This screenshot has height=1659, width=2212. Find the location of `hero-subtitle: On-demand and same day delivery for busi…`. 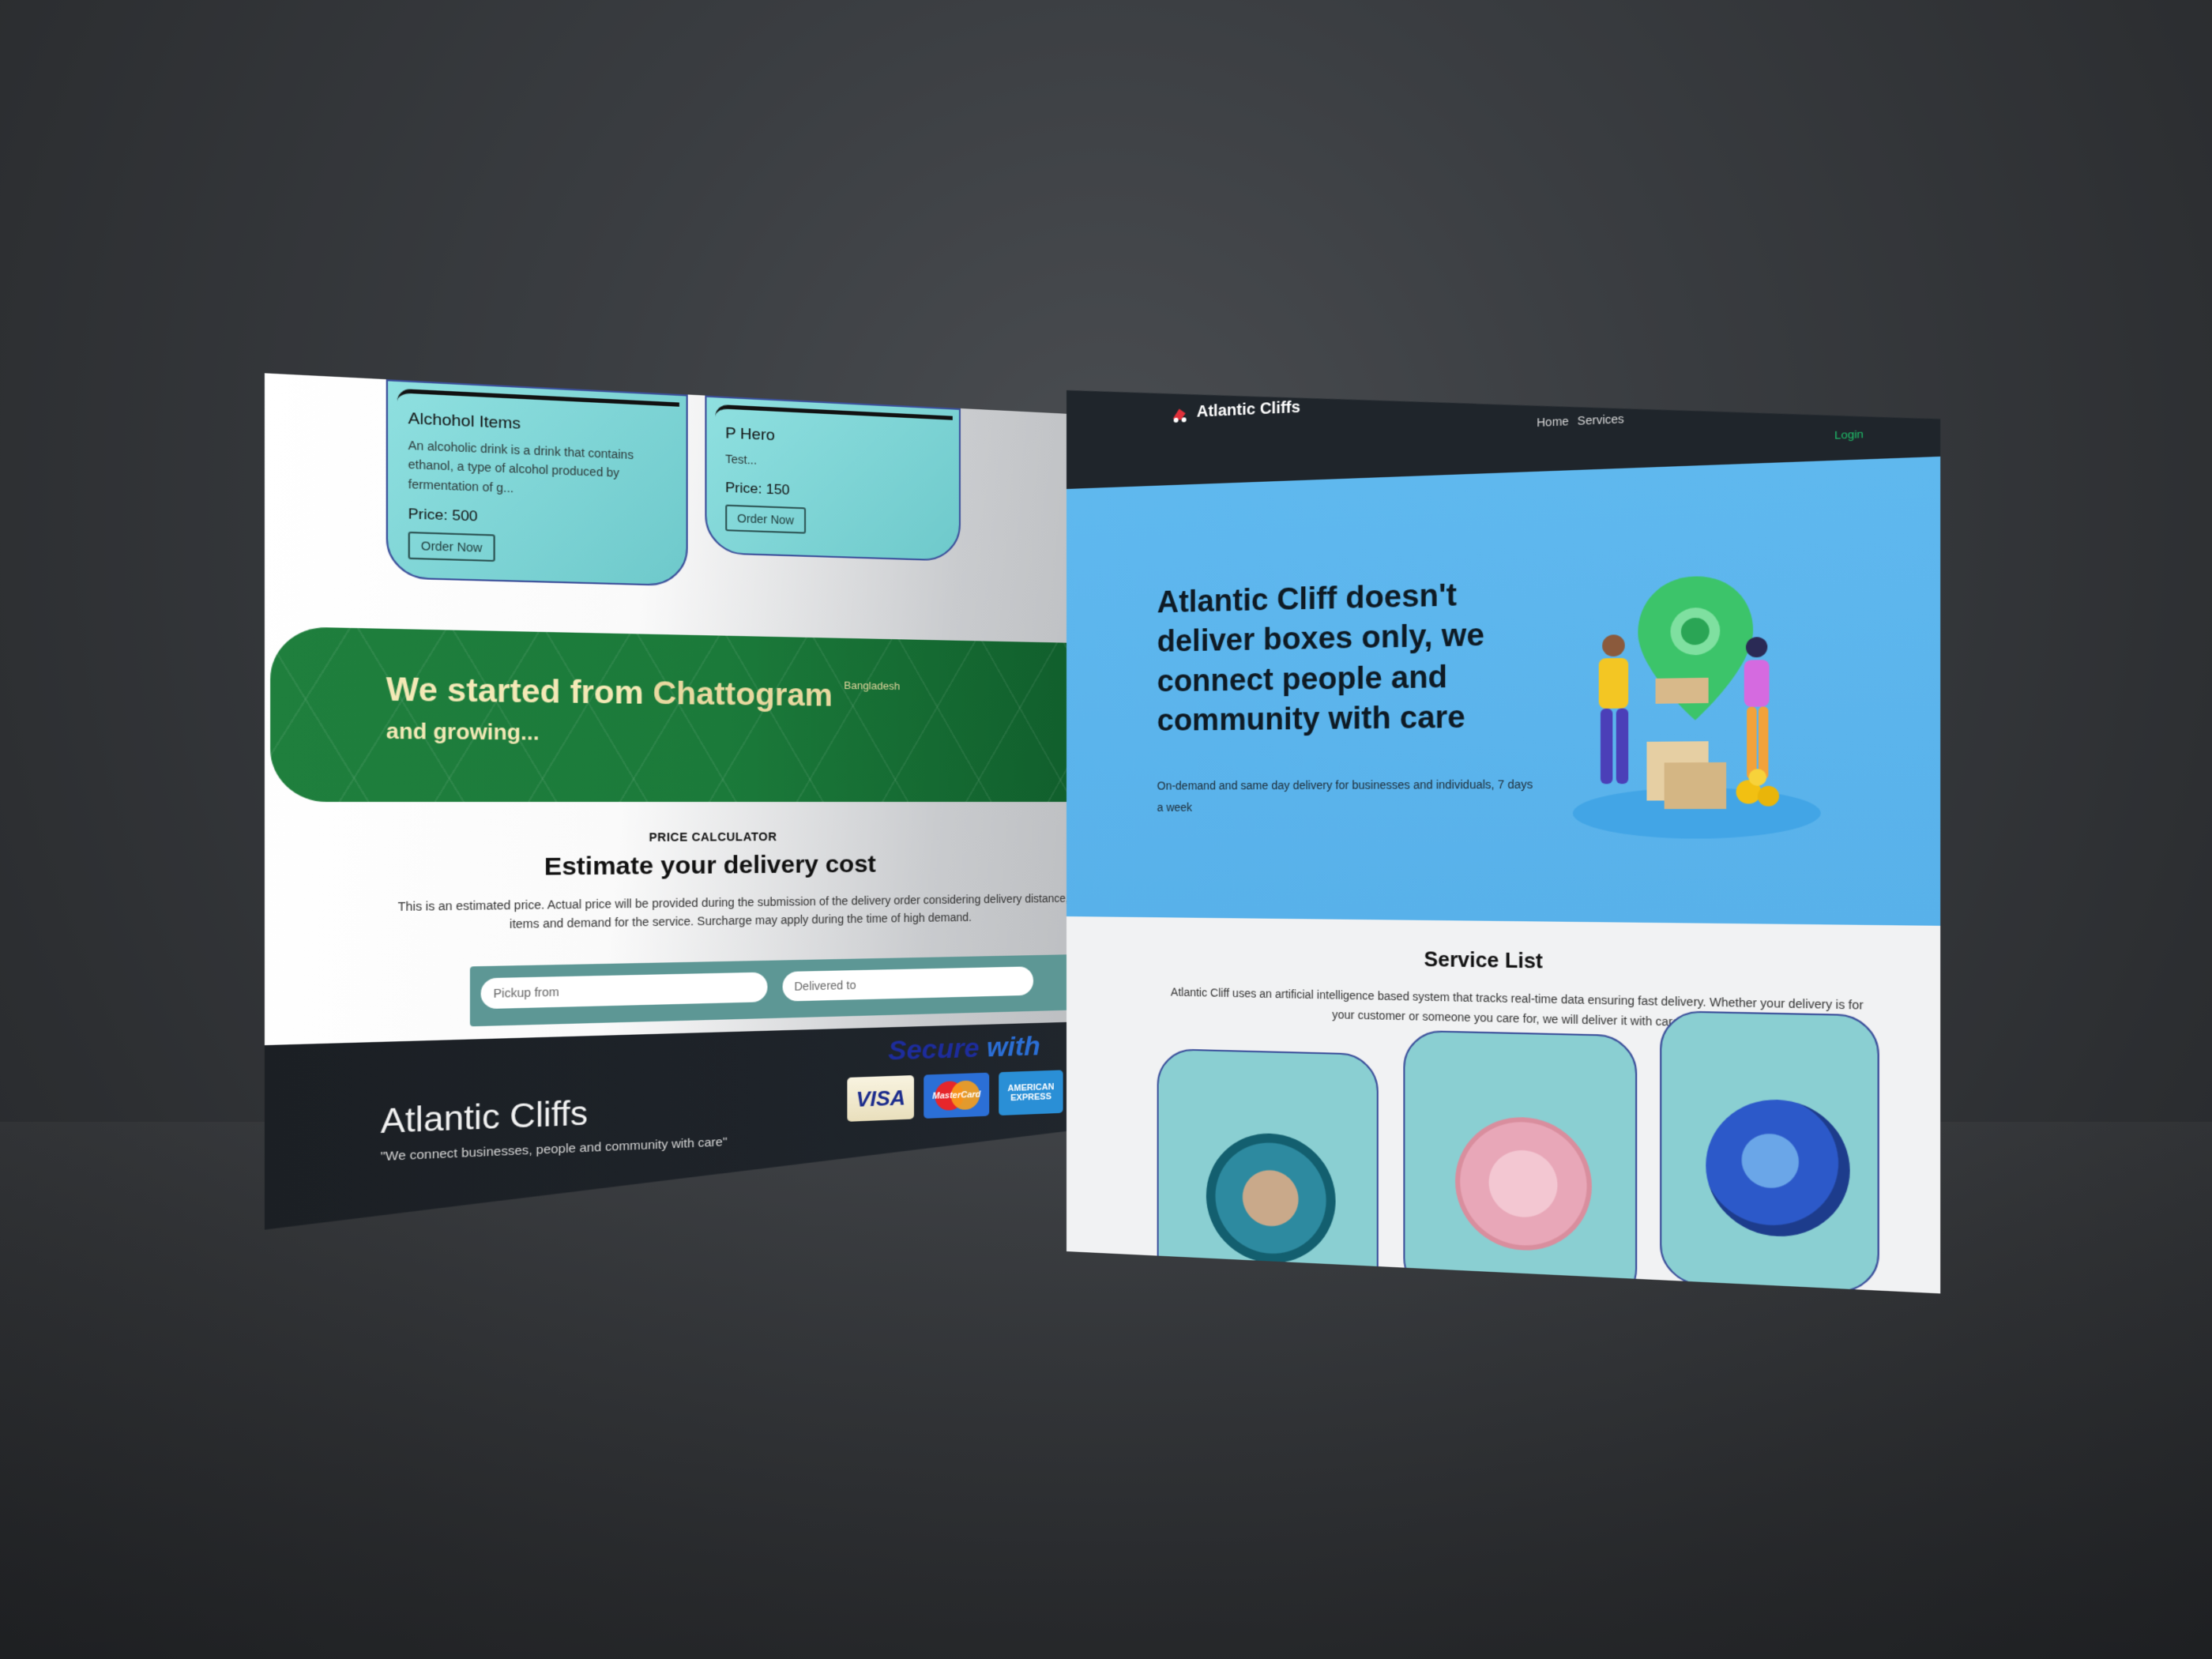

hero-subtitle: On-demand and same day delivery for busi… is located at coordinates (1345, 796).